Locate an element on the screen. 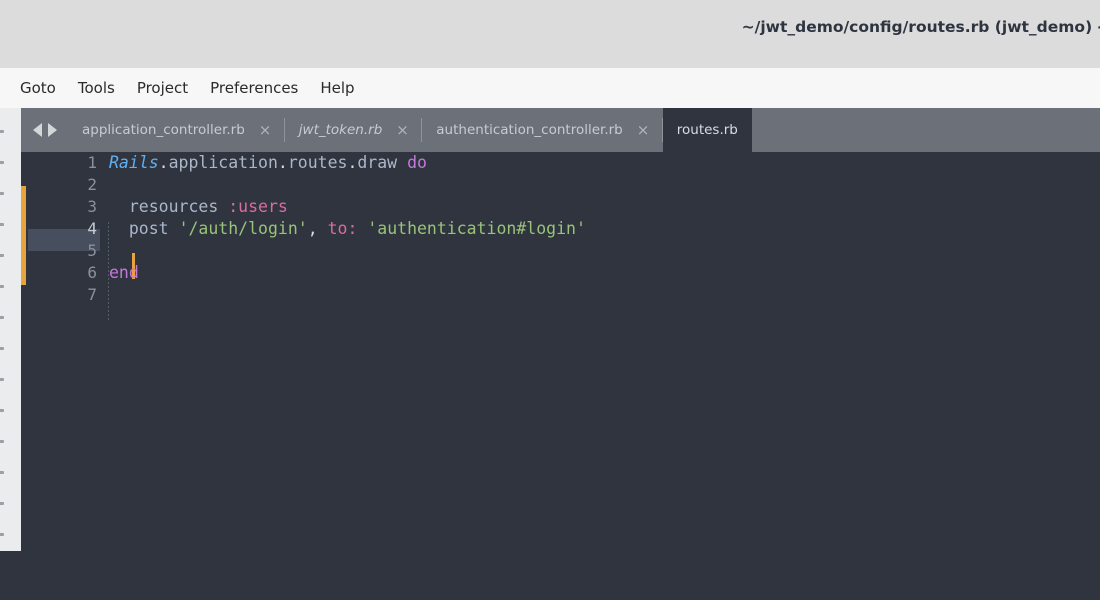 The image size is (1100, 600). code-line: 6 end is located at coordinates (560, 273).